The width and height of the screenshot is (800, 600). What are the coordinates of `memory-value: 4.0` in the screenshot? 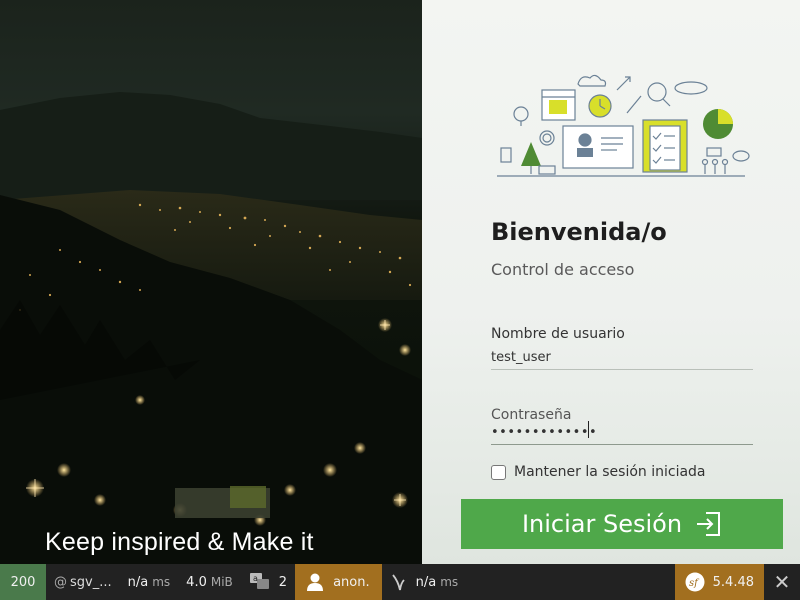 It's located at (196, 582).